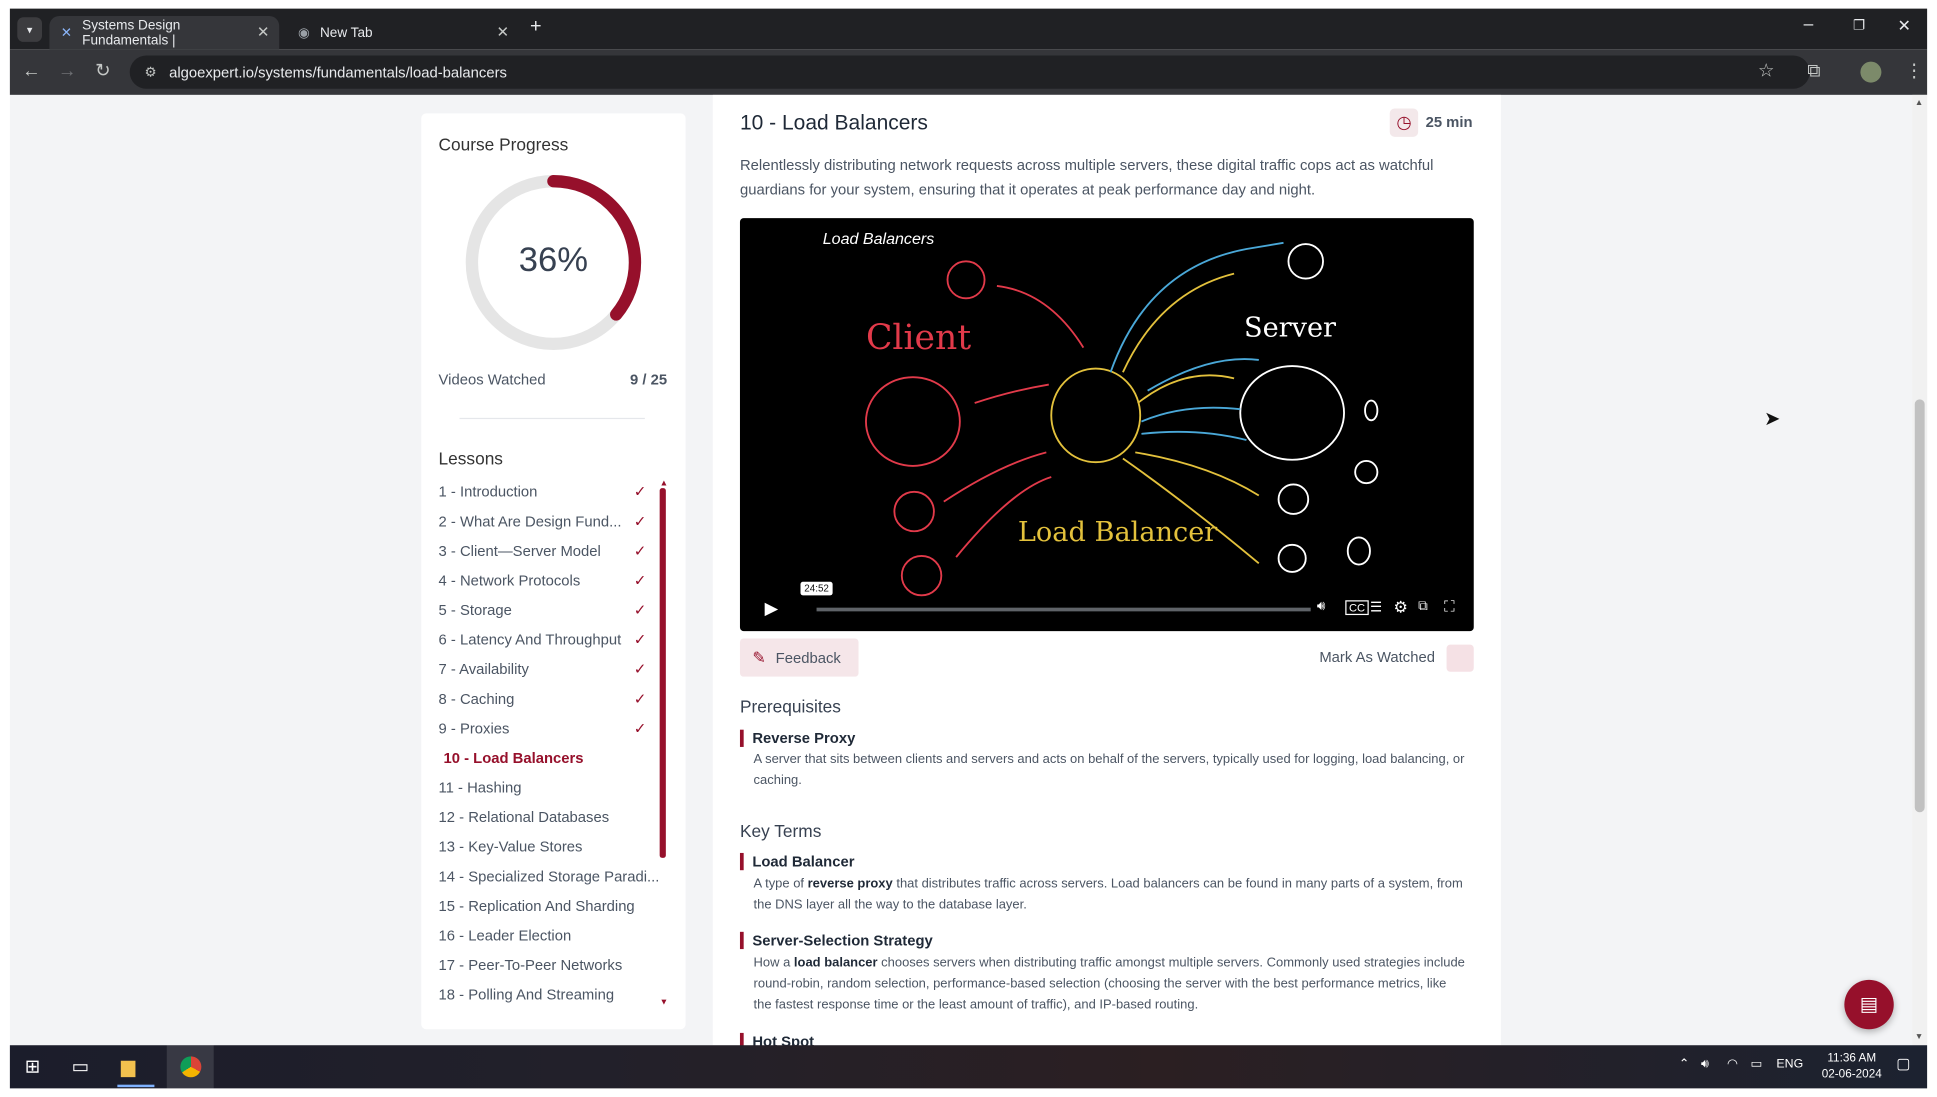 The image size is (1937, 1097). Describe the element at coordinates (1732, 1065) in the screenshot. I see `wifi-tray-icon: ◠` at that location.